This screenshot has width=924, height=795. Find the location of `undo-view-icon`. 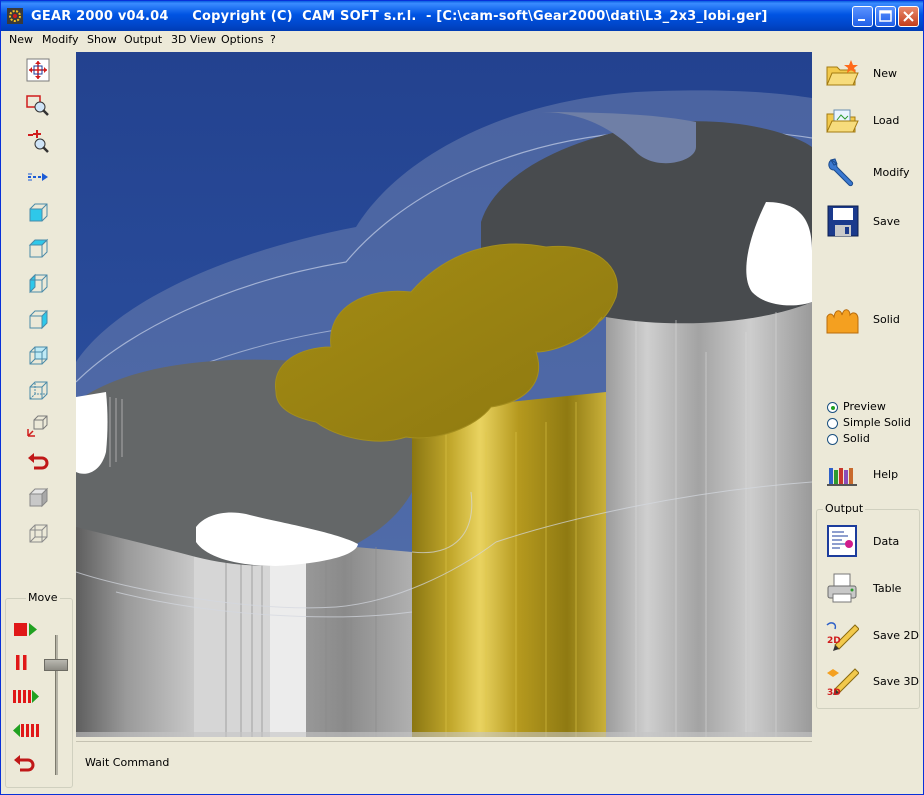

undo-view-icon is located at coordinates (38, 461).